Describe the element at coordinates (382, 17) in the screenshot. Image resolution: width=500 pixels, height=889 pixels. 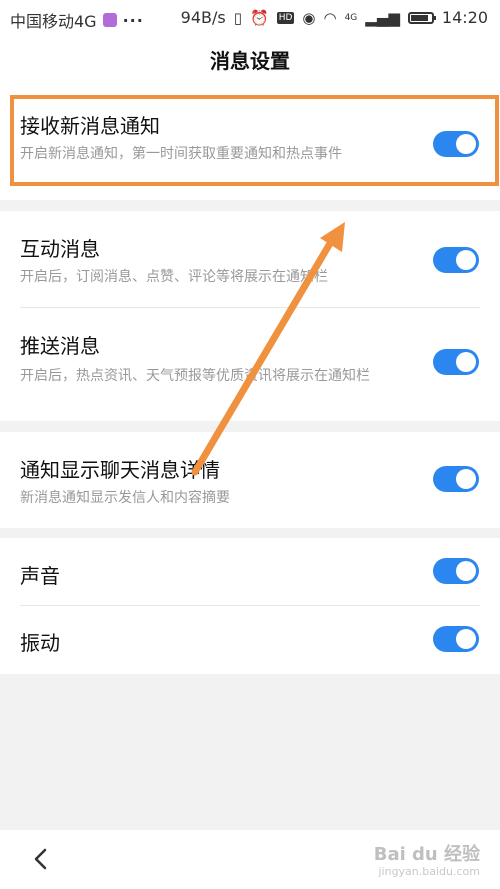
I see `signal-icon: ▂▄▆` at that location.